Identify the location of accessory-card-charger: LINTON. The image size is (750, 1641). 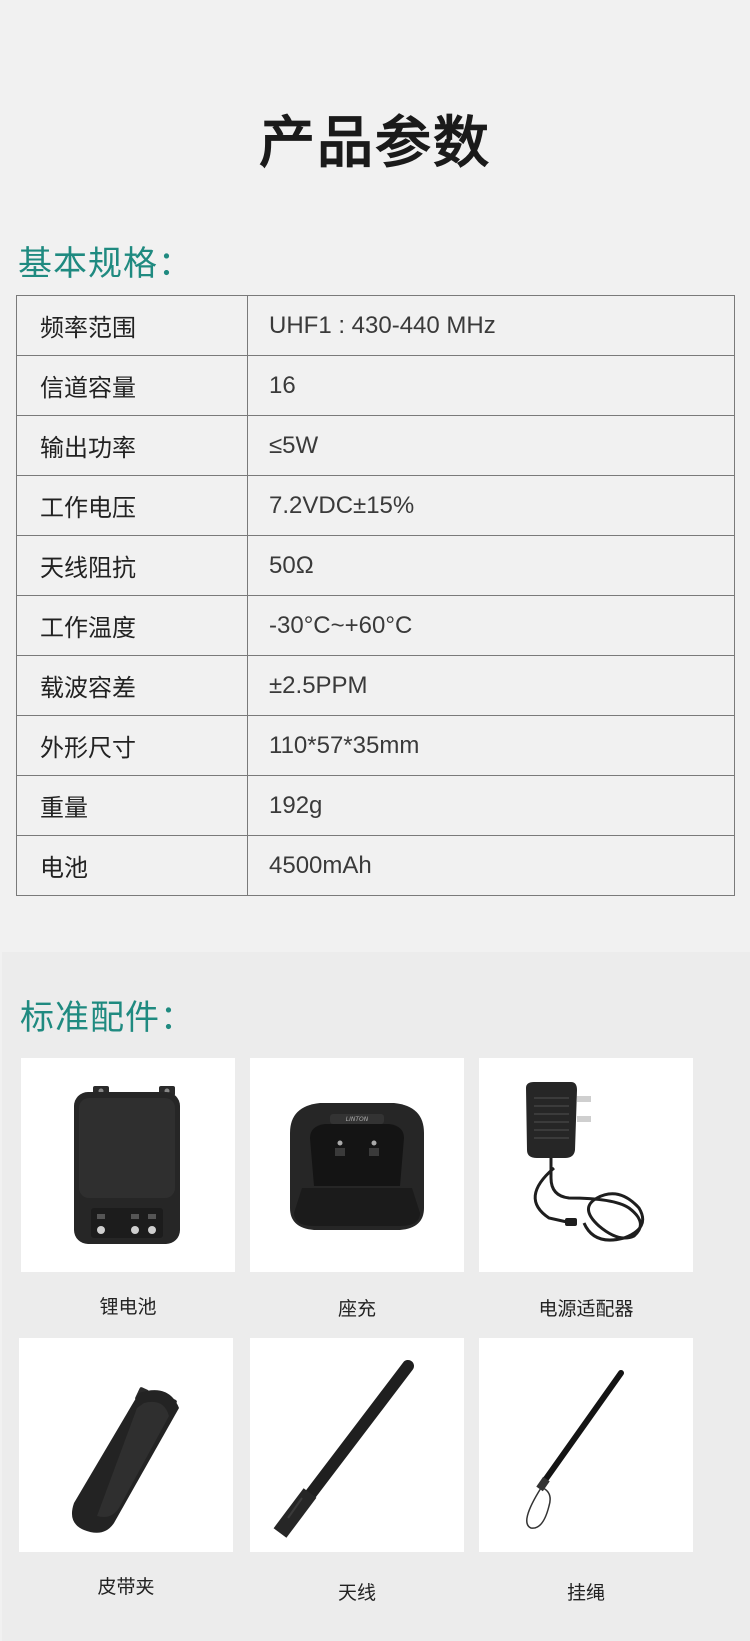
(357, 1165).